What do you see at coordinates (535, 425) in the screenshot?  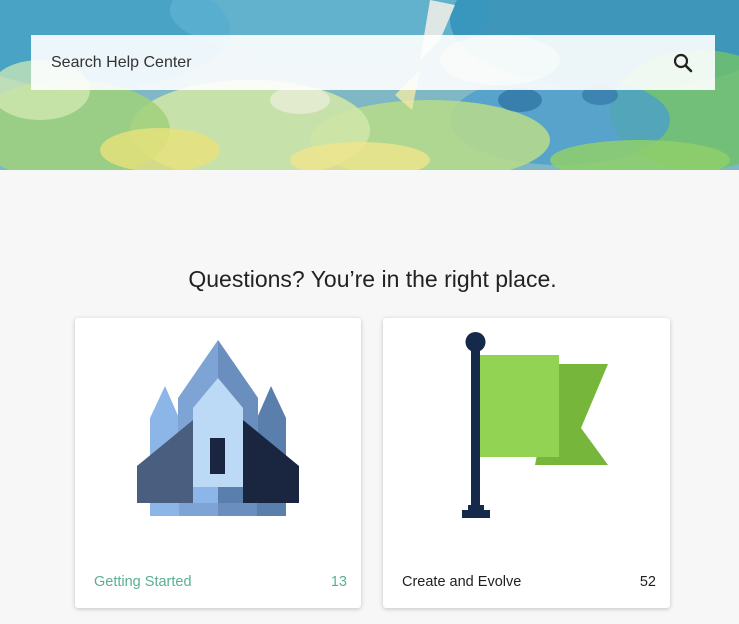 I see `flag-icon` at bounding box center [535, 425].